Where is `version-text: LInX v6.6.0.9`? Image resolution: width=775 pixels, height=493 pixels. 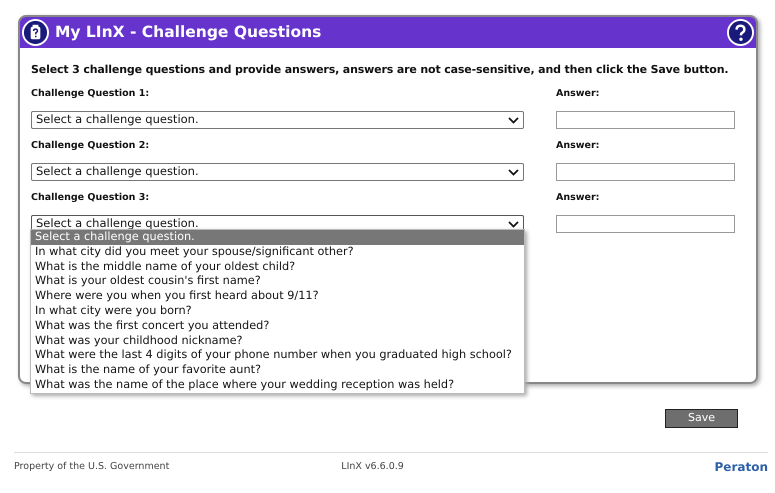
version-text: LInX v6.6.0.9 is located at coordinates (372, 467).